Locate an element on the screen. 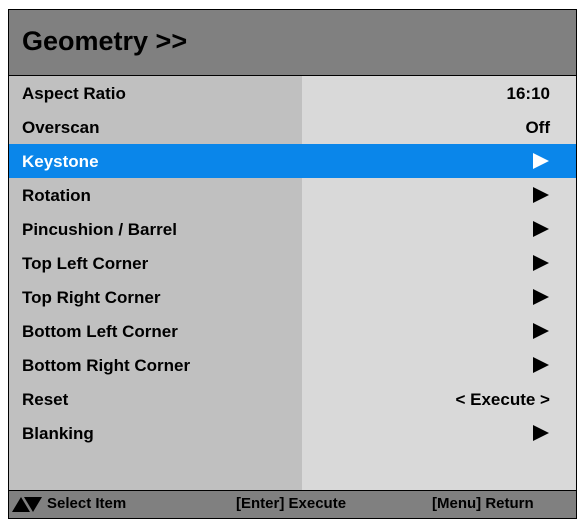 The height and width of the screenshot is (522, 581). down-arrow-icon is located at coordinates (33, 504).